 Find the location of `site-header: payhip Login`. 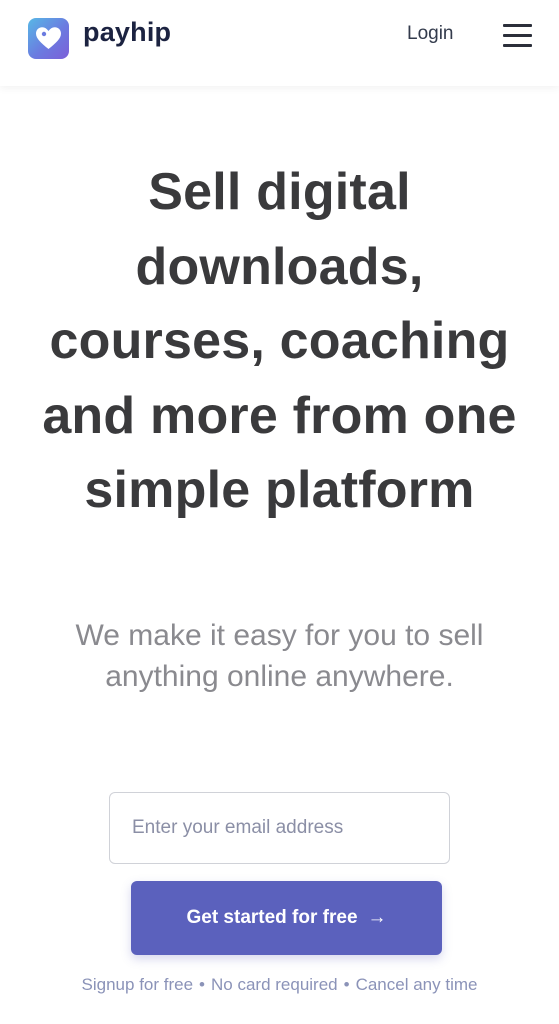

site-header: payhip Login is located at coordinates (279, 43).